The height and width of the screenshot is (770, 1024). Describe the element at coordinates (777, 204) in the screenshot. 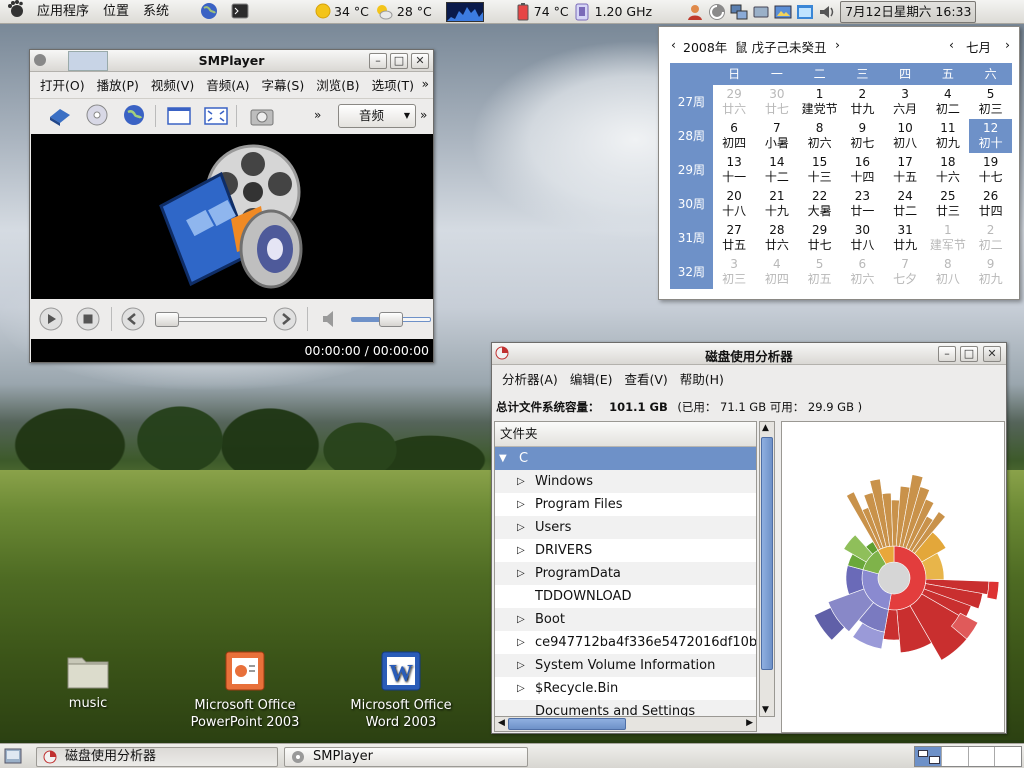

I see `calendar-day: 21 十九` at that location.